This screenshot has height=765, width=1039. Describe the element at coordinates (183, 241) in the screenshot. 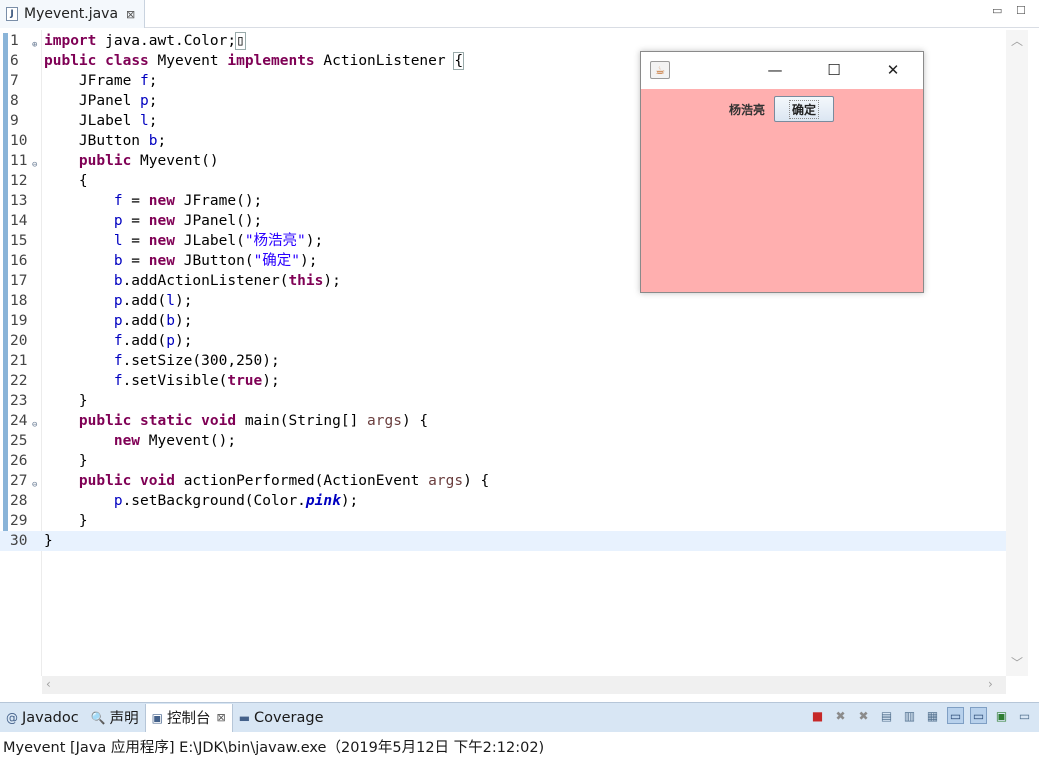

I see `code-text: l = new JLabel("杨浩亮");` at that location.